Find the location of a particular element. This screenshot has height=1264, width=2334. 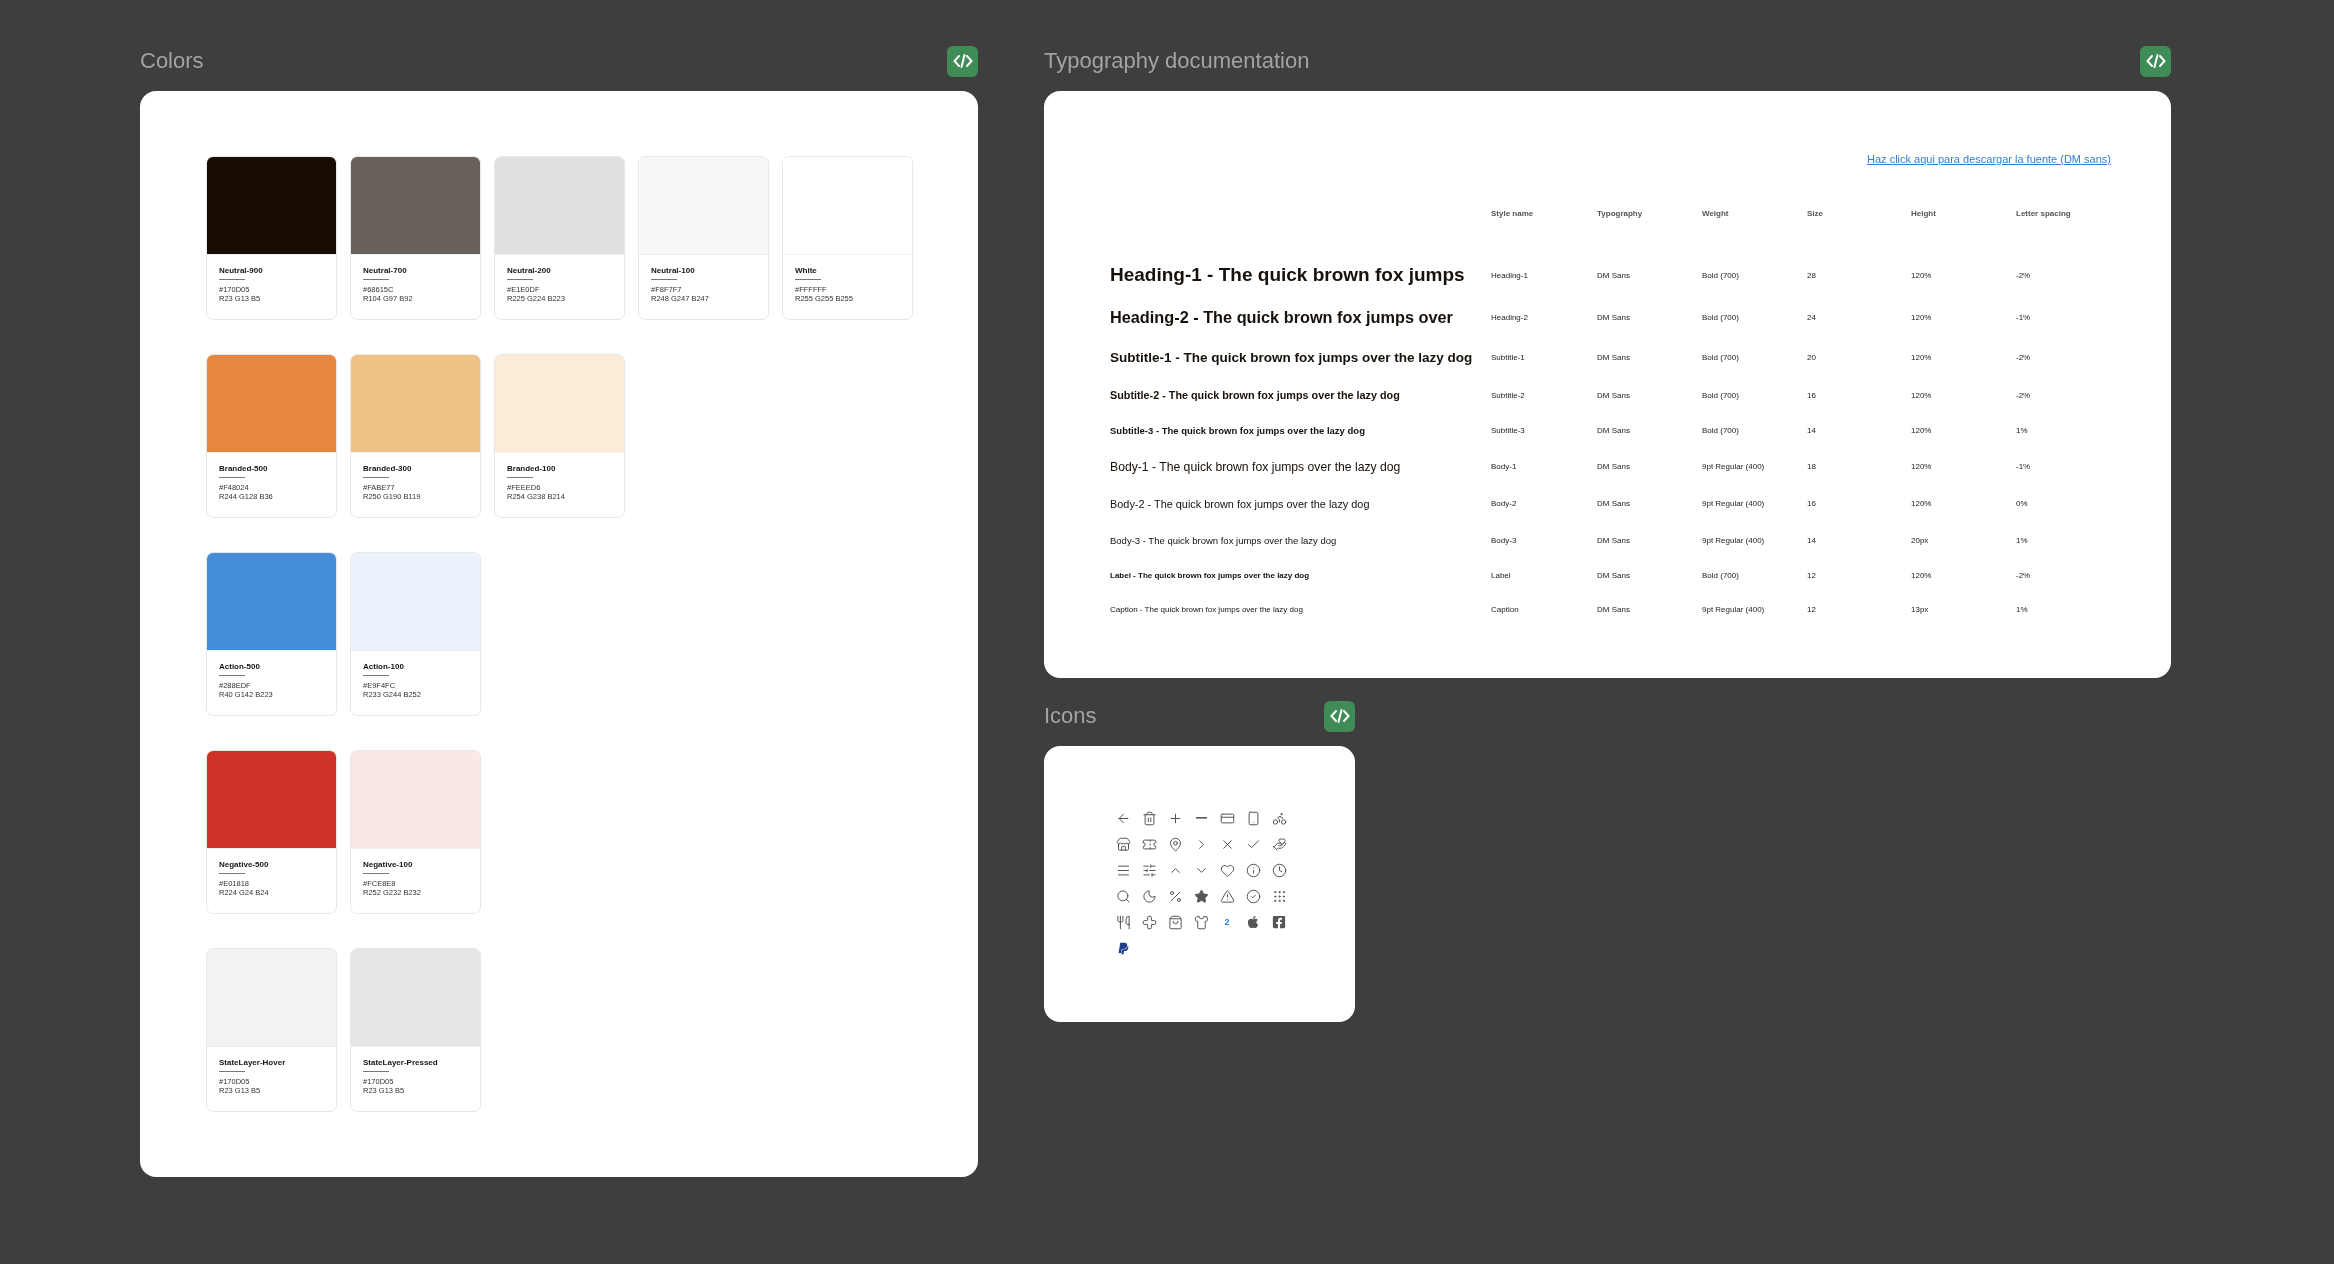

table-cell-text: Body-2 is located at coordinates (1504, 503).